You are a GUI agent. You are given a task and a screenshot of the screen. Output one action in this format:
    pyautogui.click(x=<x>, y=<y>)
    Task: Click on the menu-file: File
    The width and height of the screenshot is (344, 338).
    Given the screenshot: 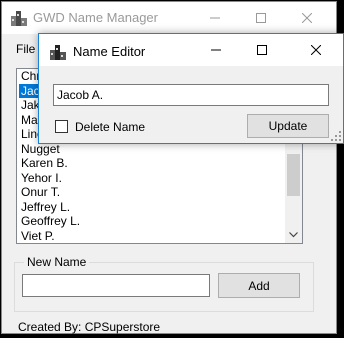 What is the action you would take?
    pyautogui.click(x=25, y=49)
    